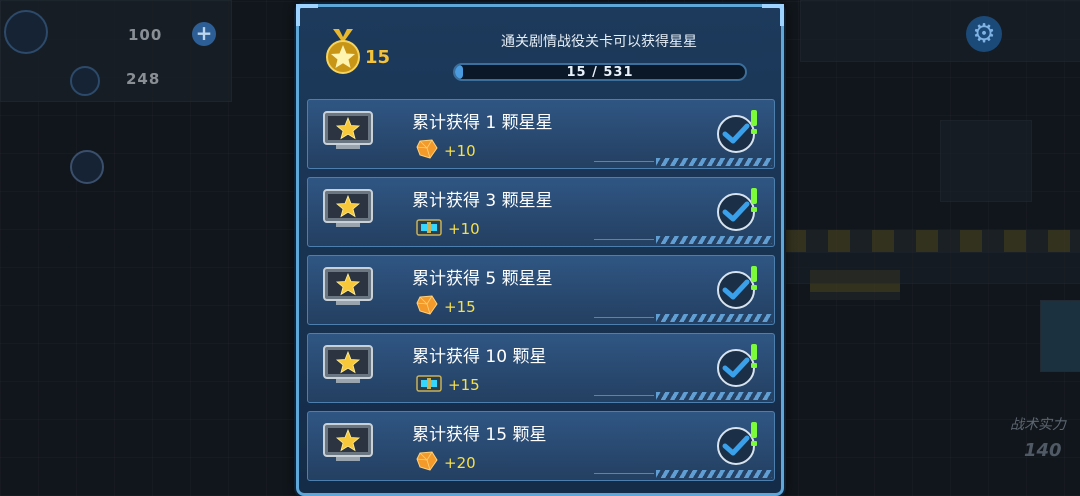 The image size is (1080, 496). What do you see at coordinates (540, 51) in the screenshot?
I see `panel-header: 15 通关剧情战役关卡可以获得星星 15 / 531` at bounding box center [540, 51].